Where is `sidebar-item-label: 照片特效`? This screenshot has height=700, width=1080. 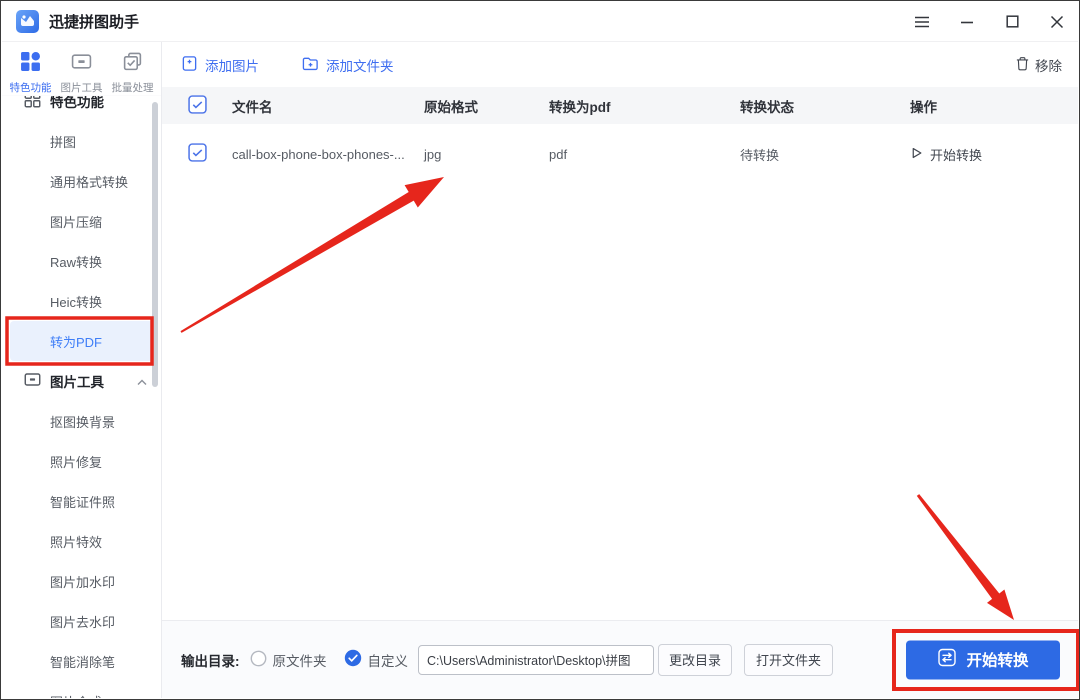
sidebar-item-label: 照片特效 is located at coordinates (76, 542).